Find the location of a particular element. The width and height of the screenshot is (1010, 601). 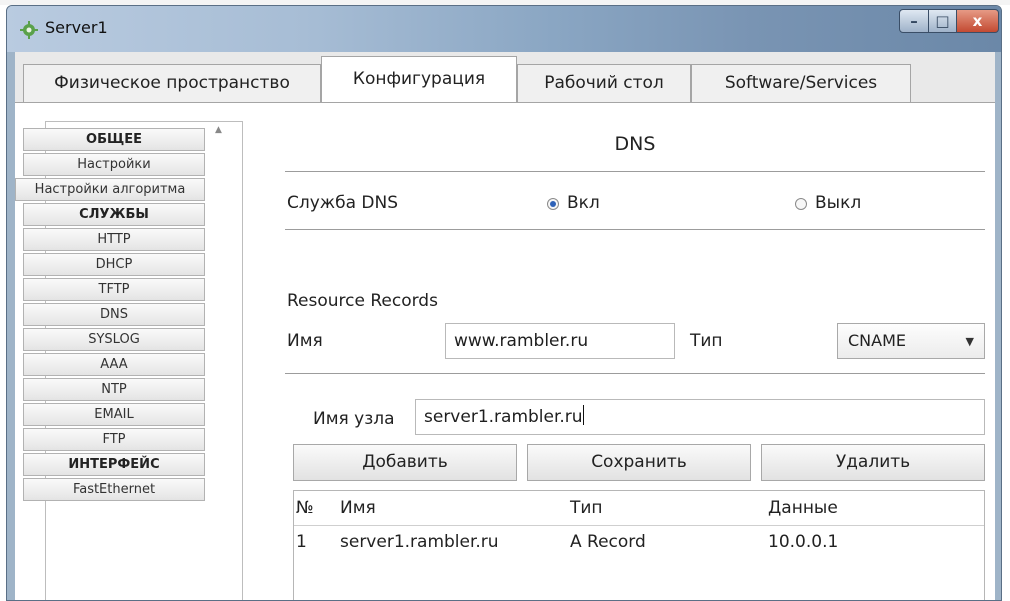

col-header-num: № is located at coordinates (305, 508).